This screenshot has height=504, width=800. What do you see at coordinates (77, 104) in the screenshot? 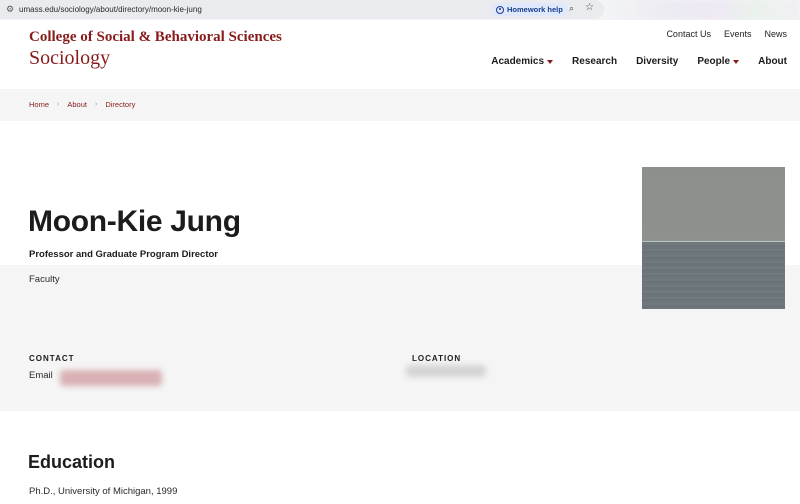
I see `breadcrumb-about: About` at bounding box center [77, 104].